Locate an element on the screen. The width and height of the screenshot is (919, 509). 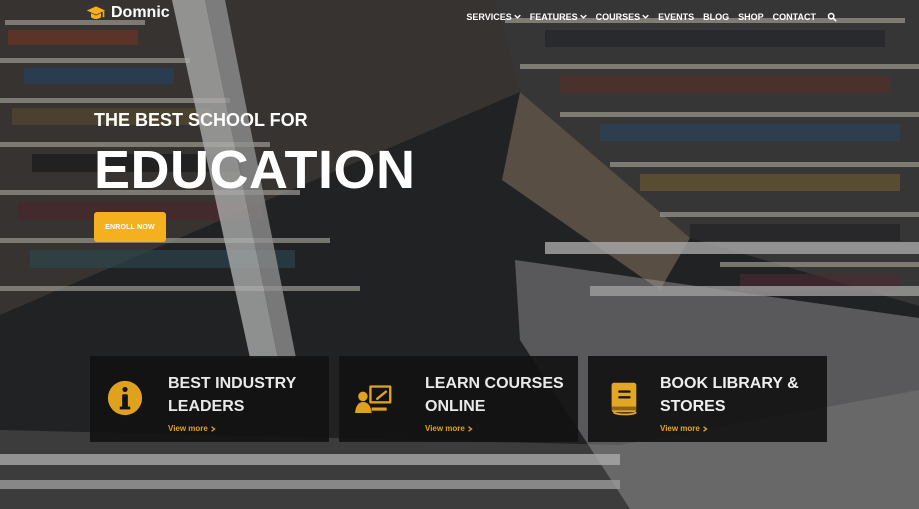
feature-card-online-courses: LEARN COURSES ONLINE View more is located at coordinates (458, 399).